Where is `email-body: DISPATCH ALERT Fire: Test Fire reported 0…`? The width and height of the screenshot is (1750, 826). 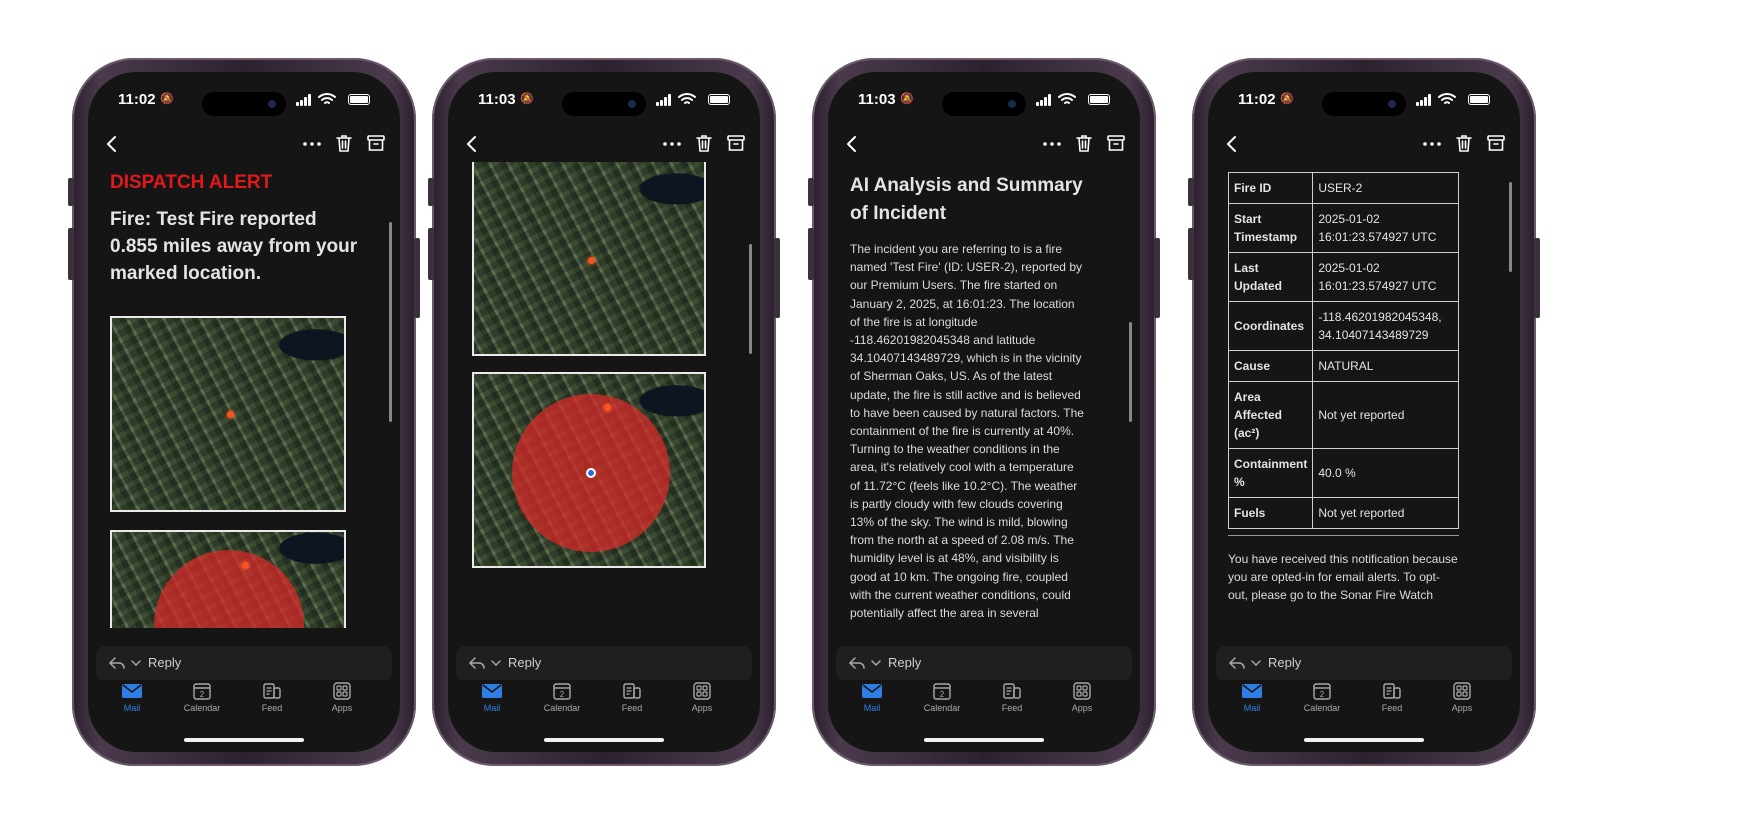
email-body: DISPATCH ALERT Fire: Test Fire reported 0… is located at coordinates (244, 395).